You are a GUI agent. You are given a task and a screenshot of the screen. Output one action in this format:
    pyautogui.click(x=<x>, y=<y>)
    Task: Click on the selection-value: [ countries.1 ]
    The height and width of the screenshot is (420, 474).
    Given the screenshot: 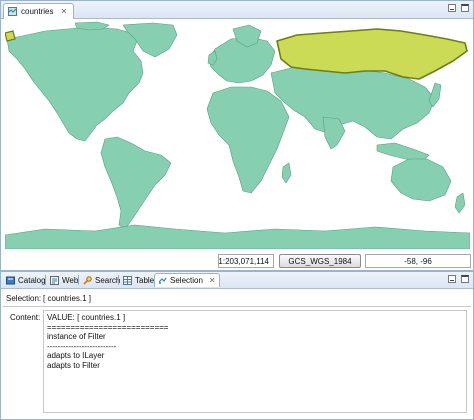 What is the action you would take?
    pyautogui.click(x=67, y=298)
    